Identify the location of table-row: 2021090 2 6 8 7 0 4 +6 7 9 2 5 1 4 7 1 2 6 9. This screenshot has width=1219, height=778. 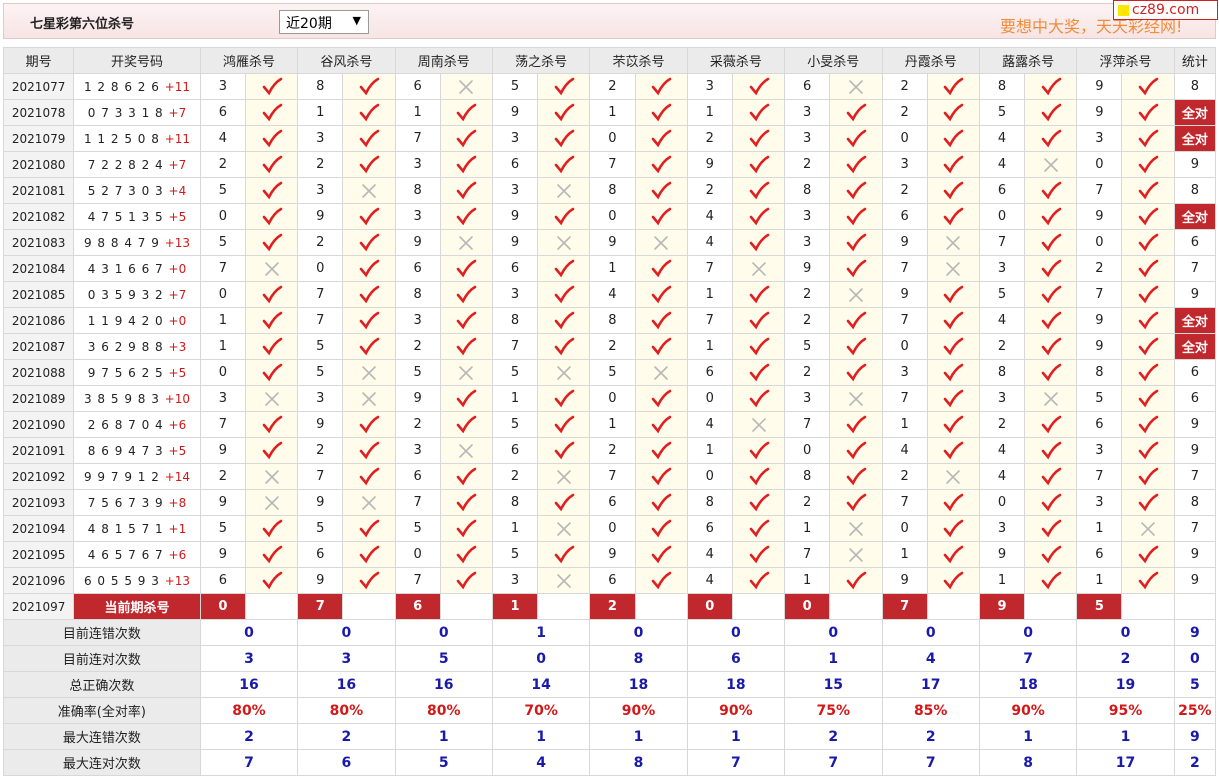
(609, 424).